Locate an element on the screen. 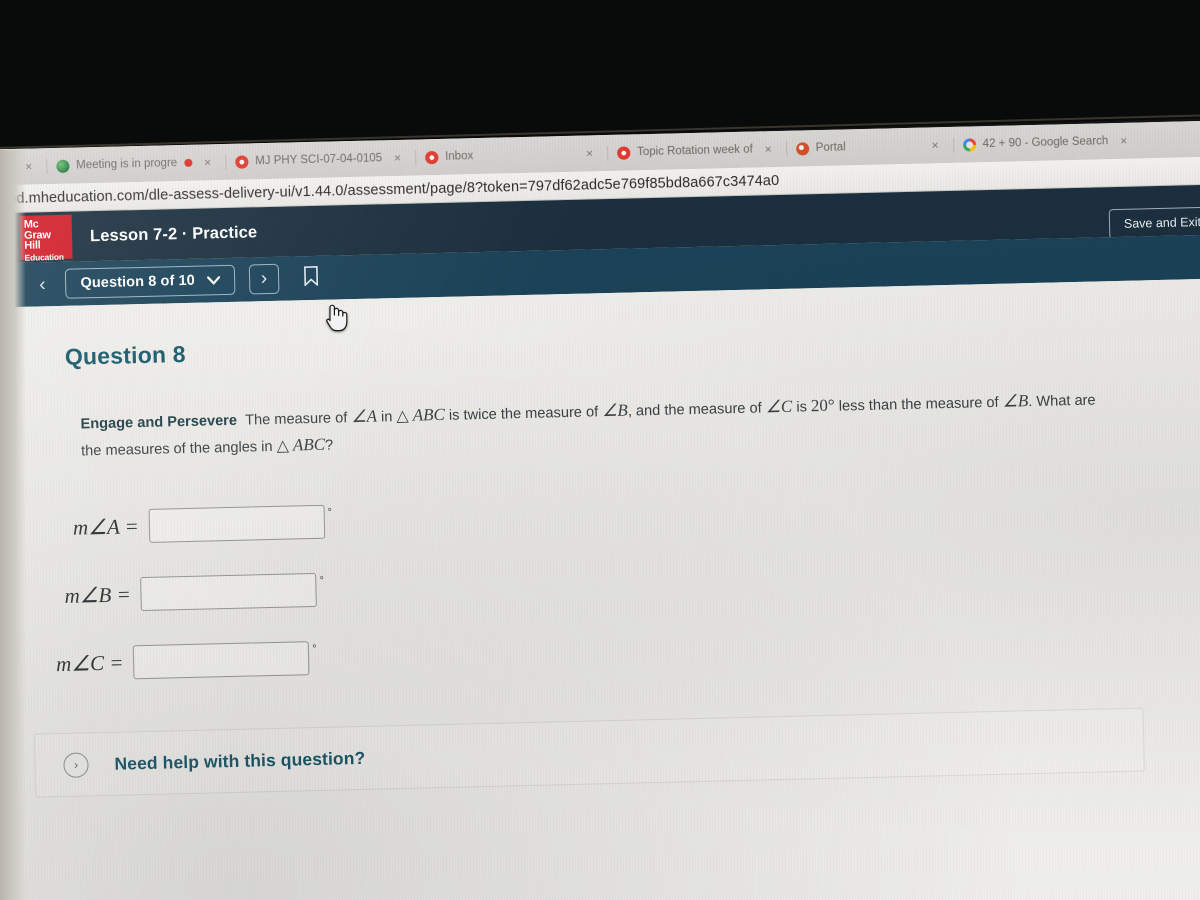 This screenshot has width=1200, height=900. tab-title: 42 + 90 - Google Search is located at coordinates (1045, 143).